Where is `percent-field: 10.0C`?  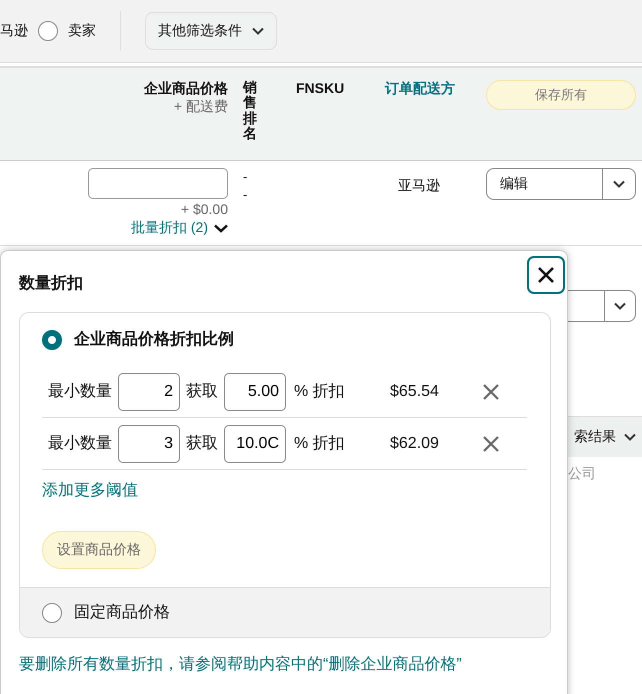 percent-field: 10.0C is located at coordinates (255, 443).